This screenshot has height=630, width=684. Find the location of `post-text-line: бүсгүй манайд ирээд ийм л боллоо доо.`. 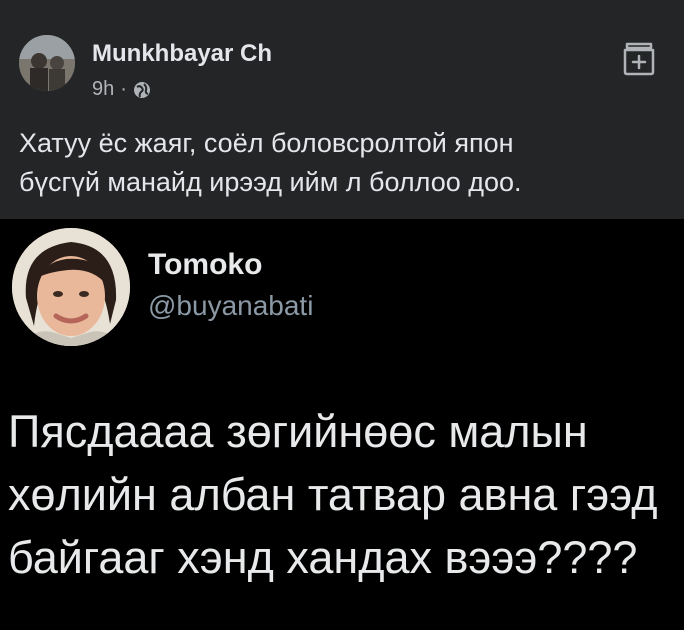

post-text-line: бүсгүй манайд ирээд ийм л боллоо доо. is located at coordinates (270, 182).